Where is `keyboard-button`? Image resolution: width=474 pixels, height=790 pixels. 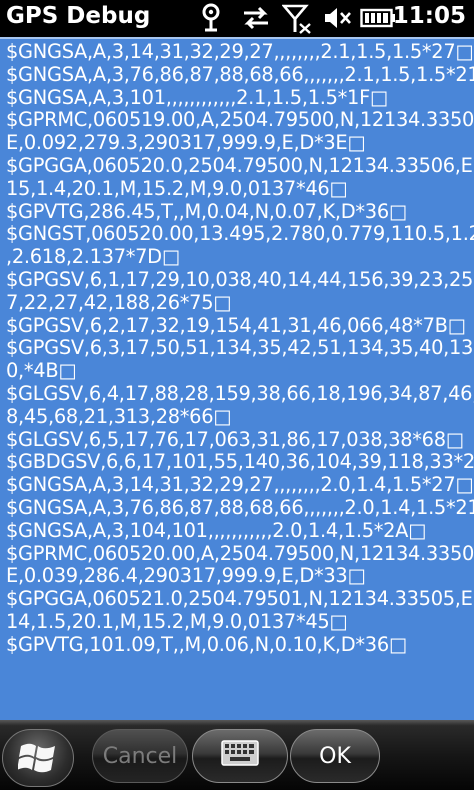 keyboard-button is located at coordinates (240, 756).